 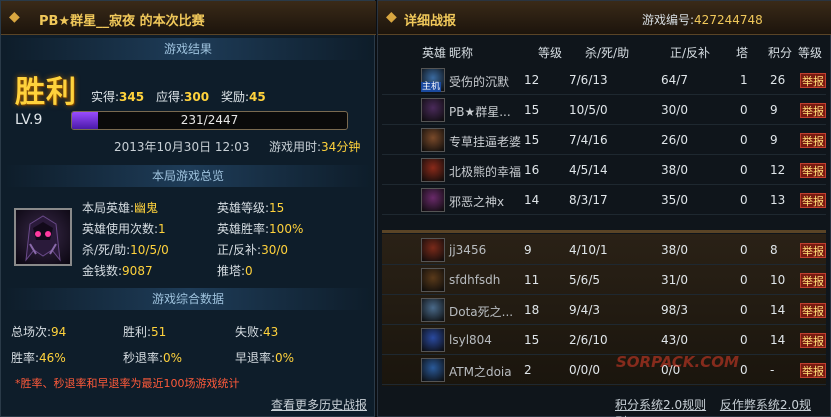 I want to click on match-datetime: 2013年10月30日 12:03, so click(x=182, y=147).